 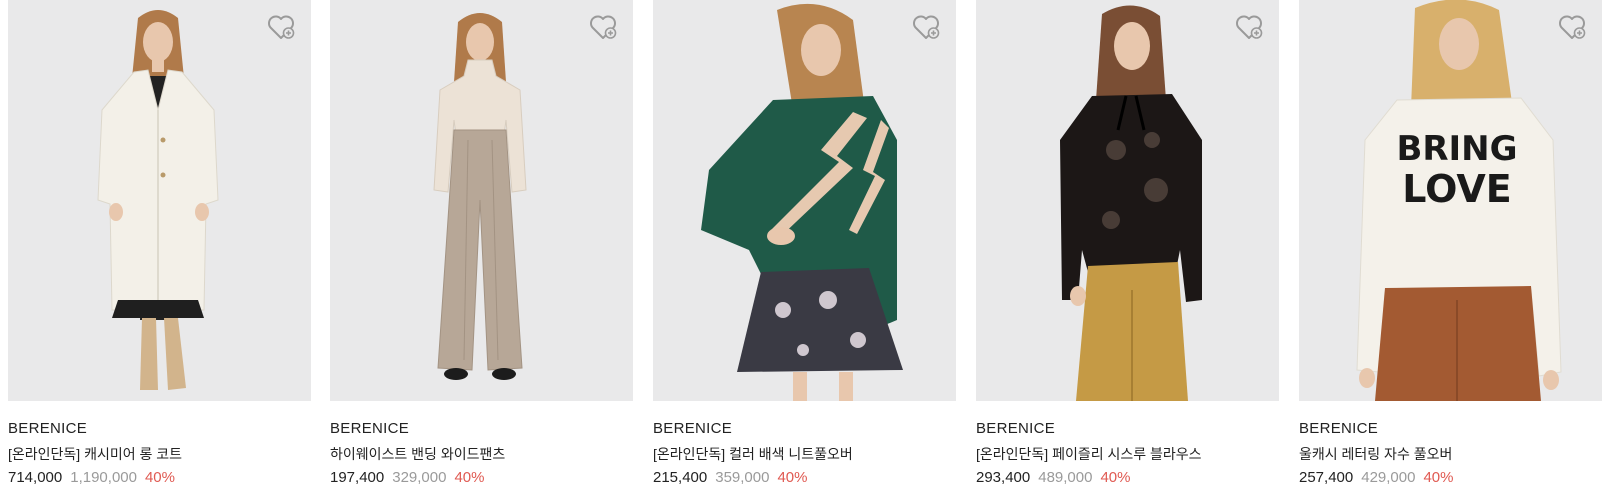 I want to click on original-price: 359,000, so click(x=742, y=477).